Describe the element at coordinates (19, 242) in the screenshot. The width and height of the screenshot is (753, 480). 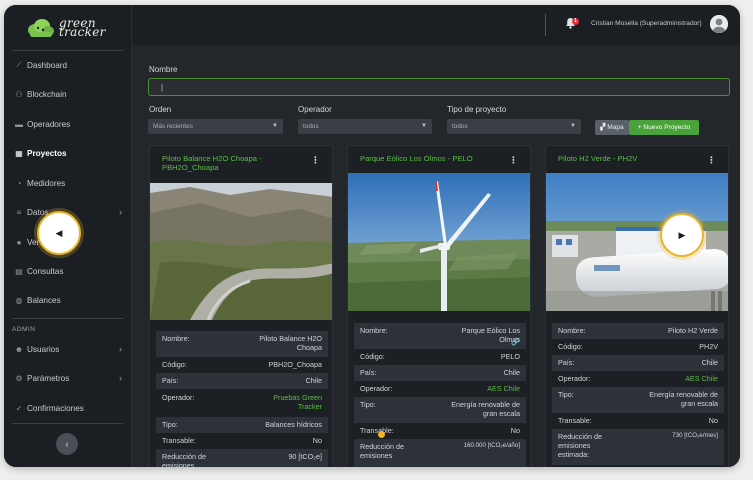
I see `eye-icon: ●` at that location.